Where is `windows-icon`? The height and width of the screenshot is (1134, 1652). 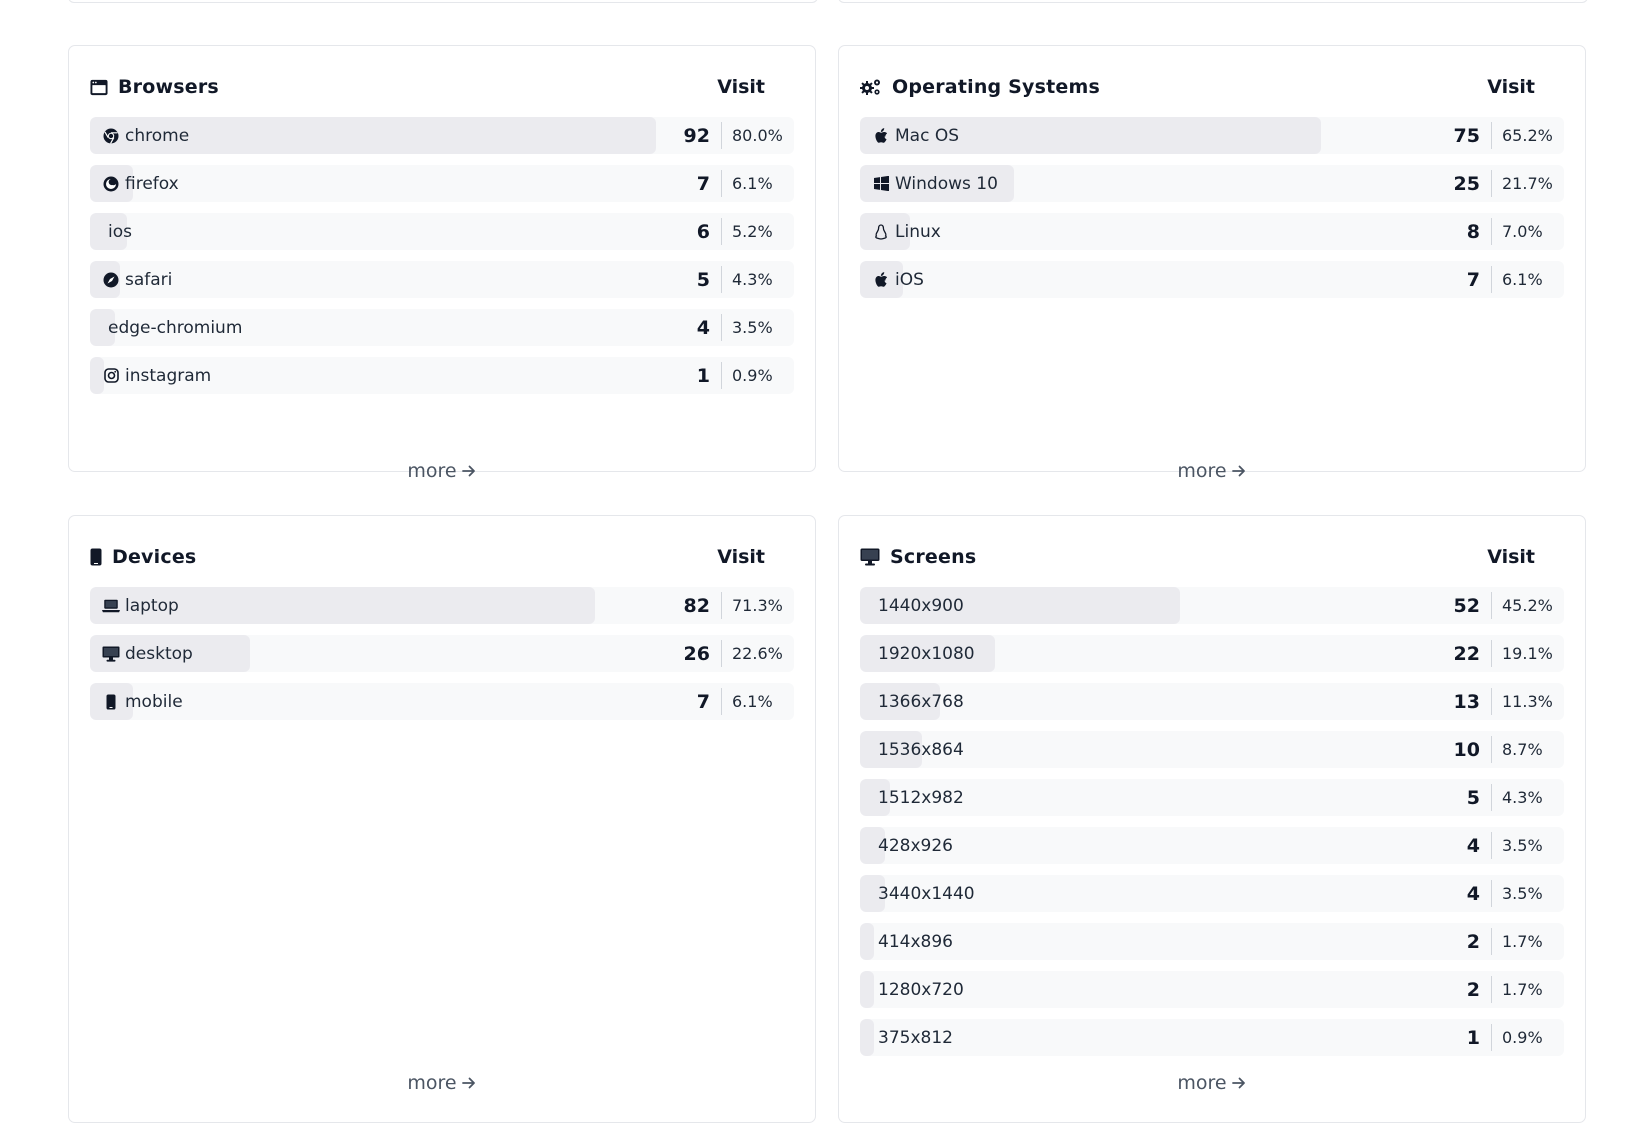 windows-icon is located at coordinates (881, 184).